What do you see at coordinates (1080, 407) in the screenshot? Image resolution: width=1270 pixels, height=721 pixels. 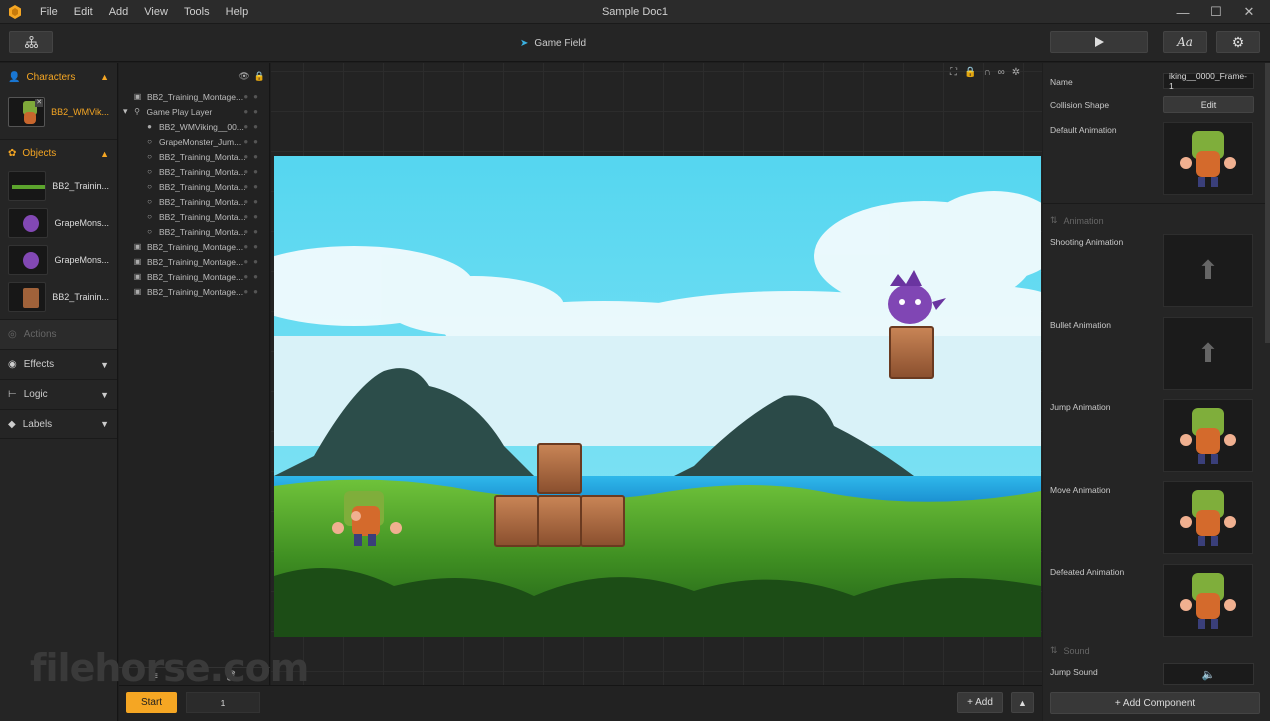 I see `jump-anim-label: Jump Animation` at bounding box center [1080, 407].